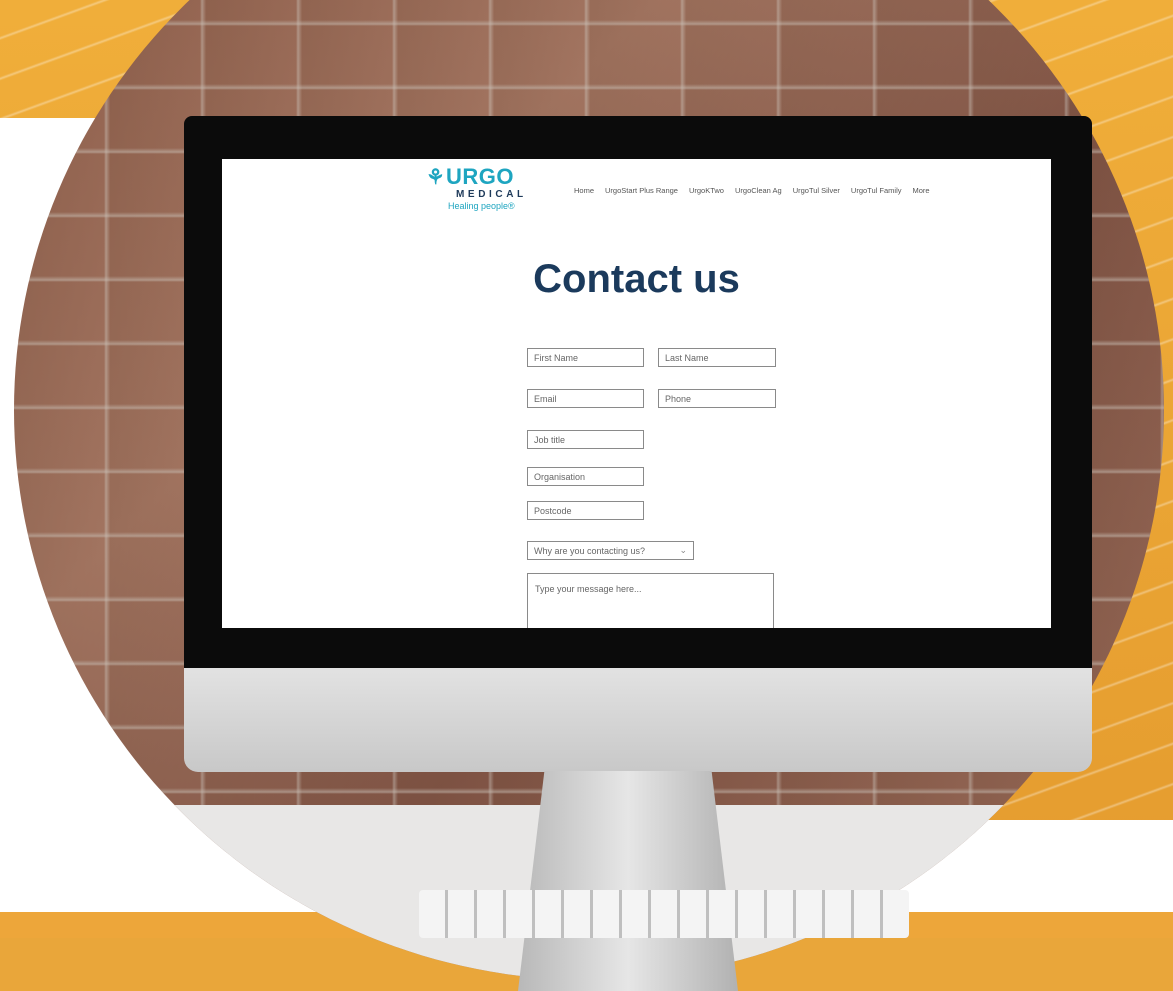 The height and width of the screenshot is (991, 1173). What do you see at coordinates (683, 550) in the screenshot?
I see `chevron-down-icon: ⌄` at bounding box center [683, 550].